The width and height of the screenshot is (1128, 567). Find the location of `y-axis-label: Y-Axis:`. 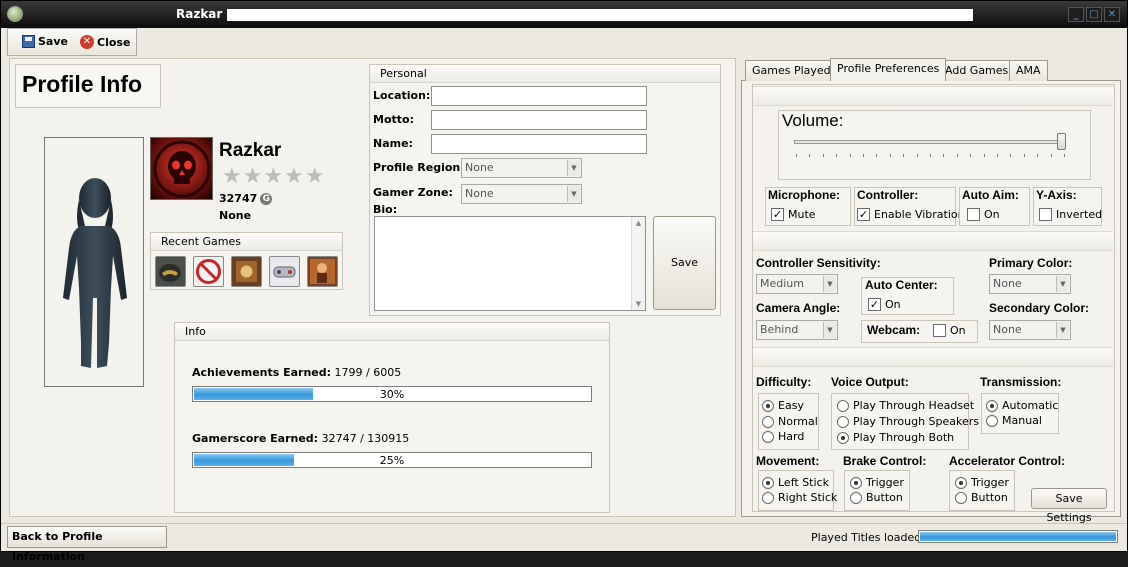

y-axis-label: Y-Axis: is located at coordinates (1056, 195).